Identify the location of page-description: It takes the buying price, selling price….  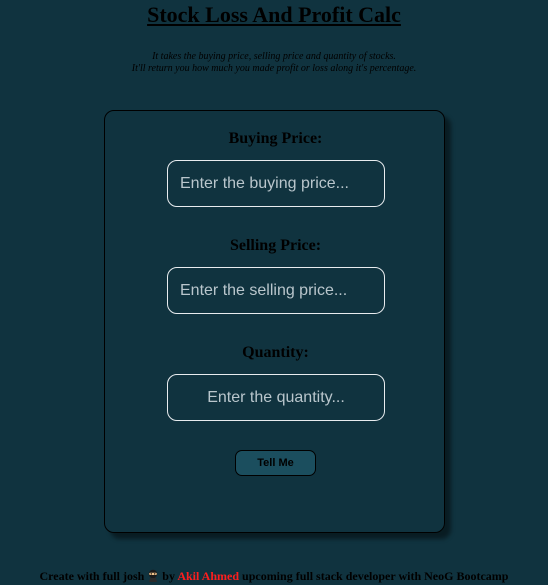
(274, 63).